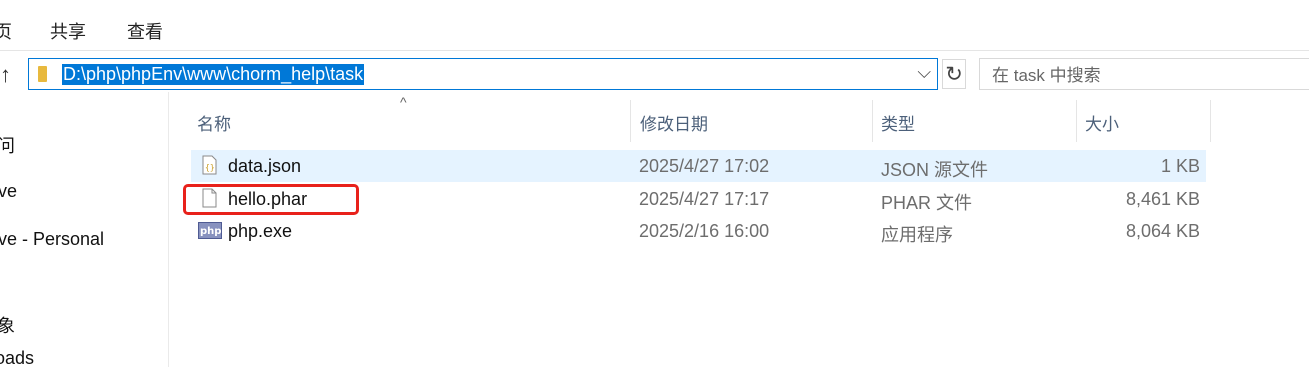 Image resolution: width=1309 pixels, height=369 pixels. Describe the element at coordinates (1162, 231) in the screenshot. I see `file-size: 8,064 KB` at that location.